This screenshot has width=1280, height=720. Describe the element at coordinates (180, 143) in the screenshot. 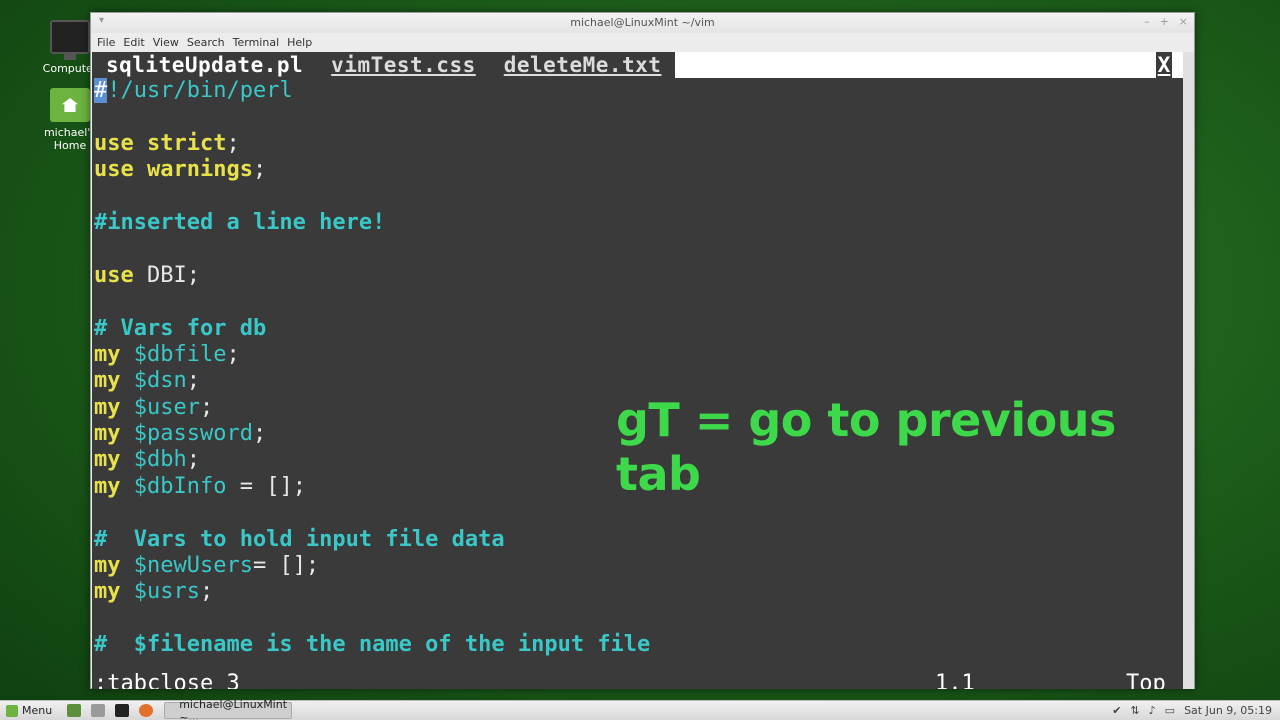

I see `code-token: strict` at that location.